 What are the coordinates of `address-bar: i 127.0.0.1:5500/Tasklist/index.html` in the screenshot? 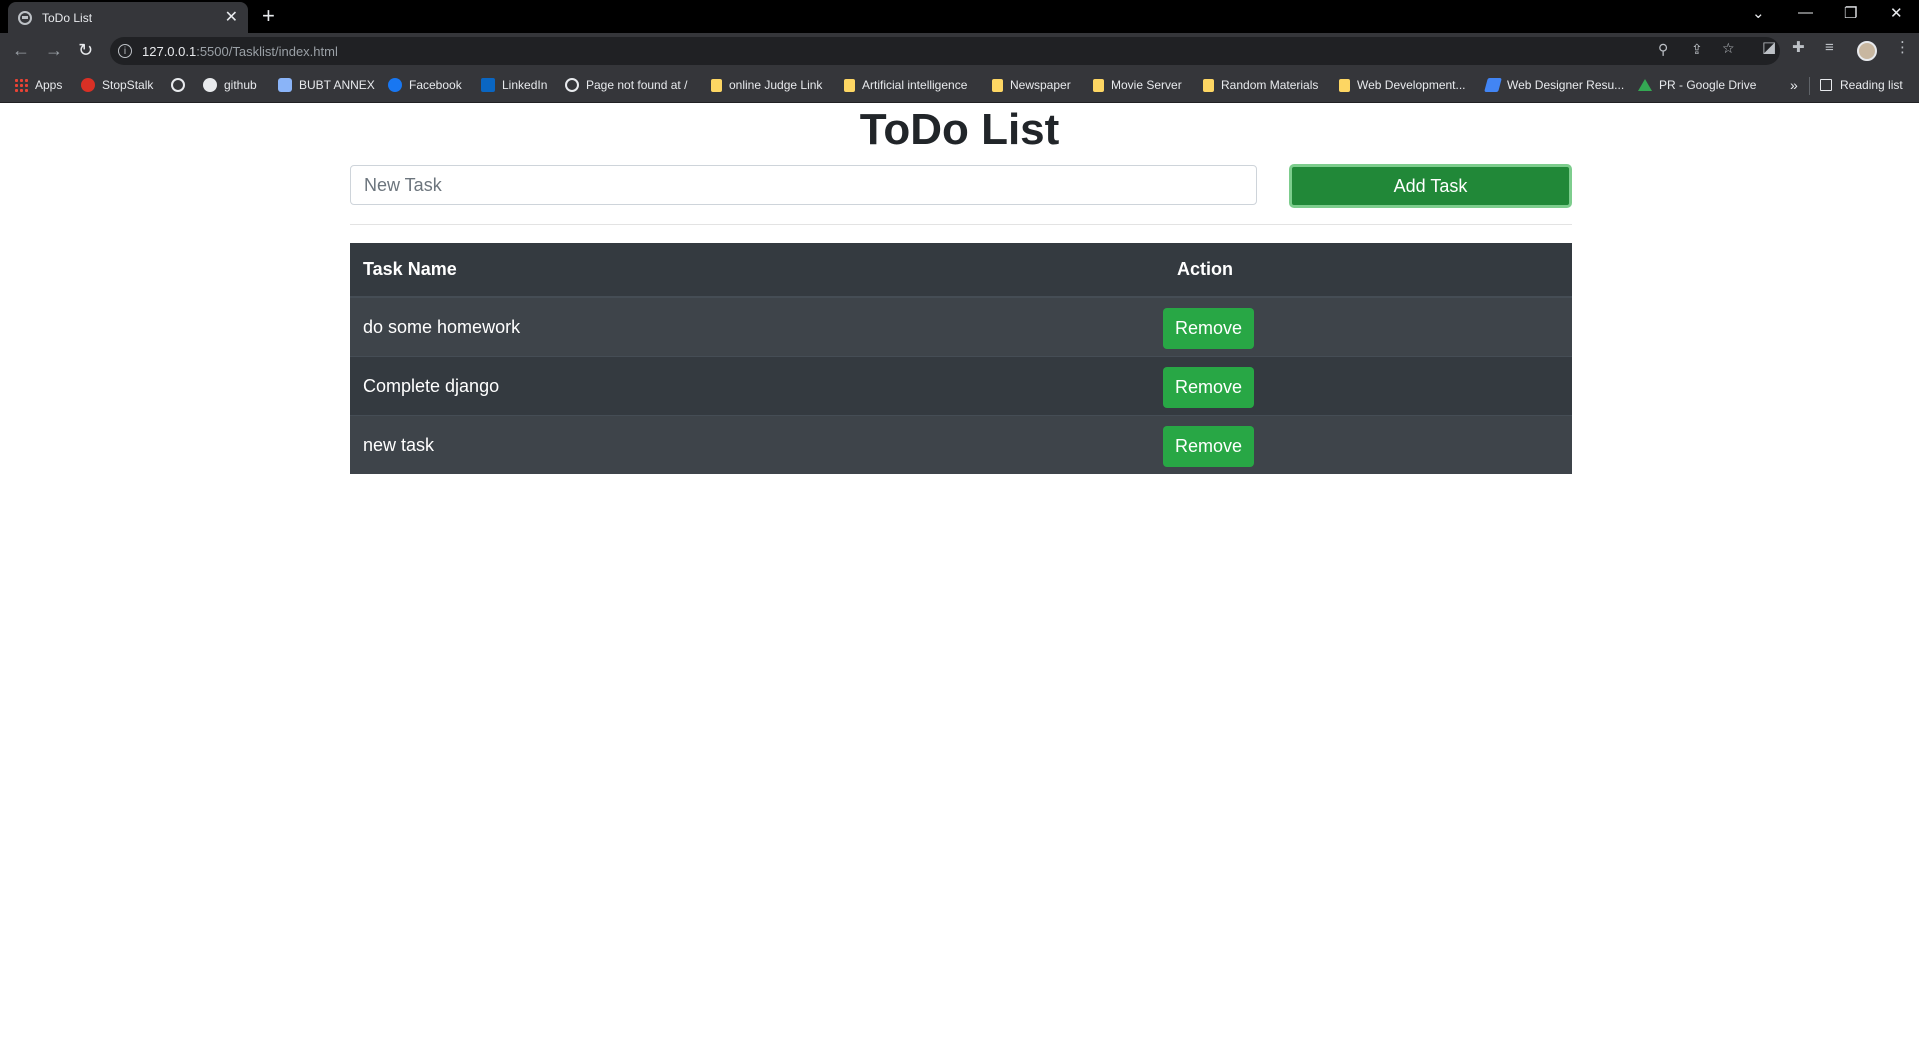 It's located at (945, 51).